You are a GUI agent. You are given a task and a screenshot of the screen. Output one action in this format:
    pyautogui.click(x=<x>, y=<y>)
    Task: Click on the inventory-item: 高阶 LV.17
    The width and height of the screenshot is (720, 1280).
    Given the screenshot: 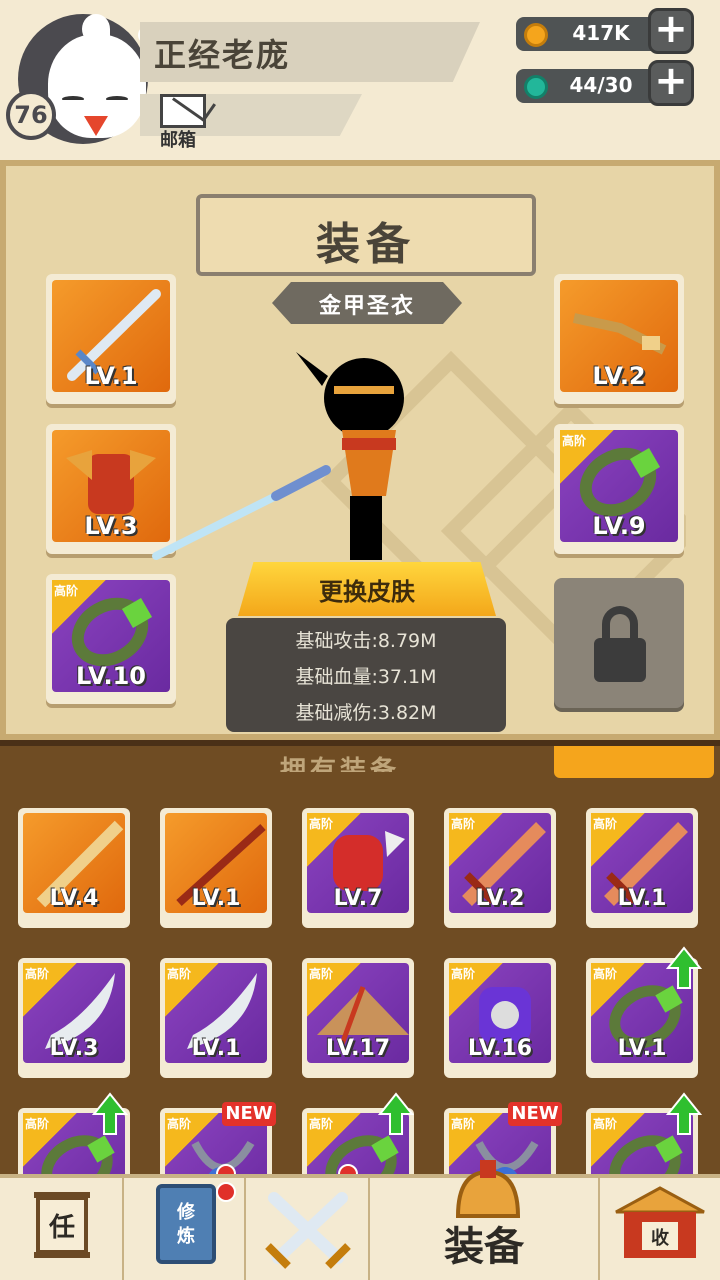 What is the action you would take?
    pyautogui.click(x=358, y=1018)
    